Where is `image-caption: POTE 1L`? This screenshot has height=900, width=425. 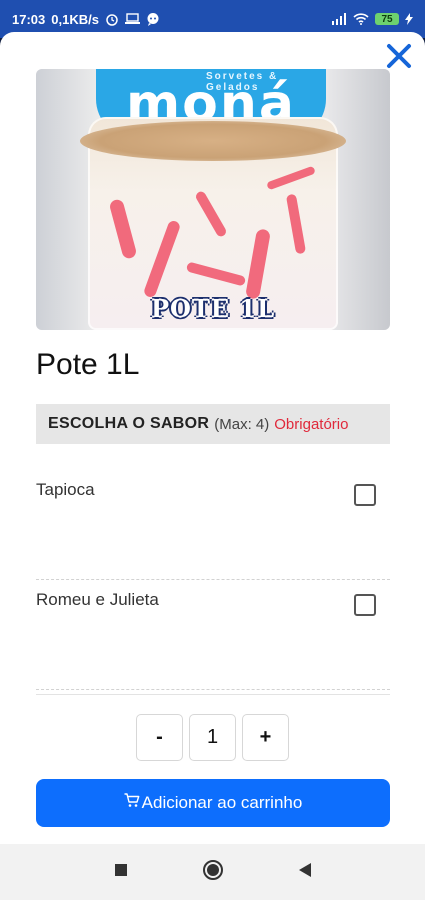 image-caption: POTE 1L is located at coordinates (213, 308).